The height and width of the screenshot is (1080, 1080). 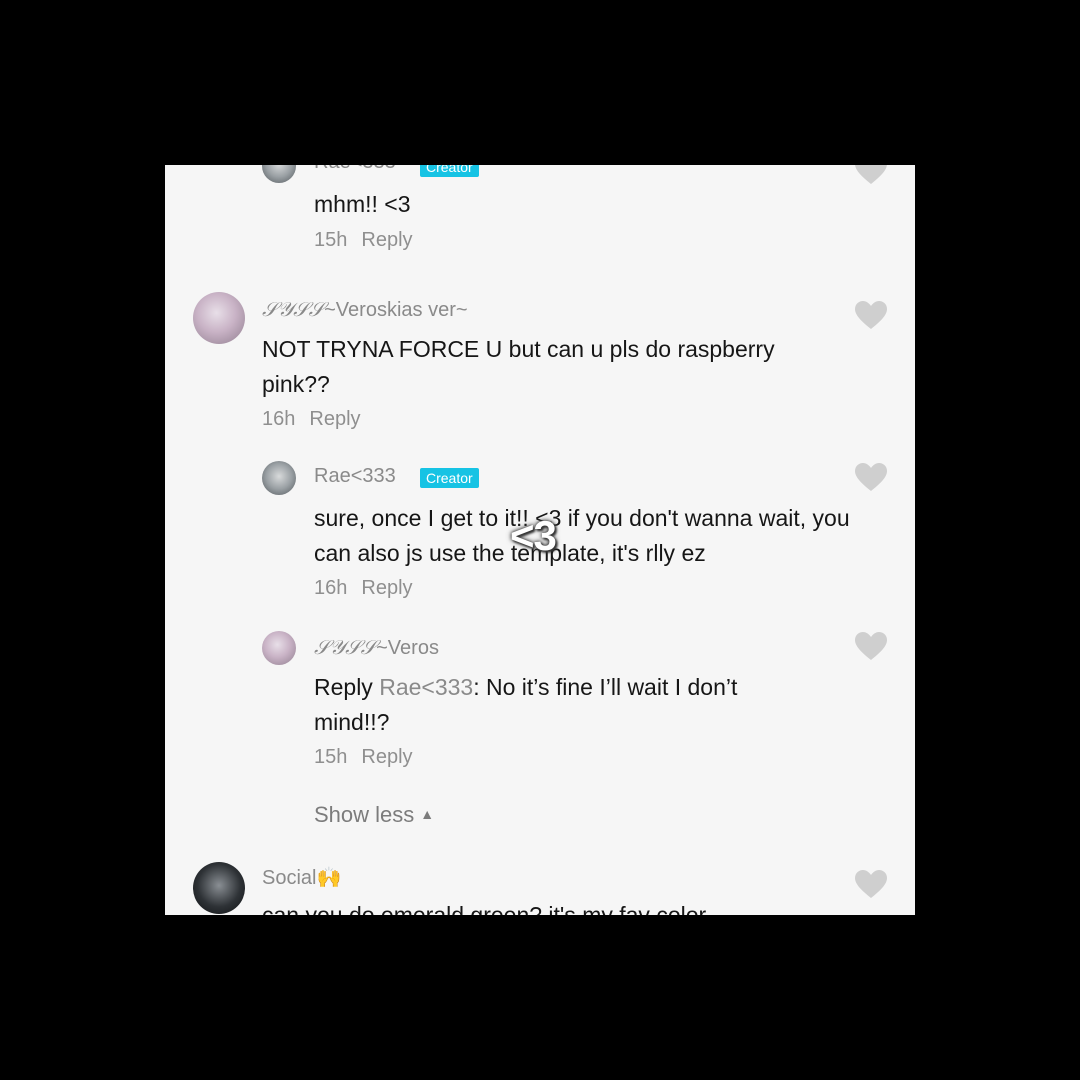 I want to click on mention-link: Rae<333, so click(x=426, y=687).